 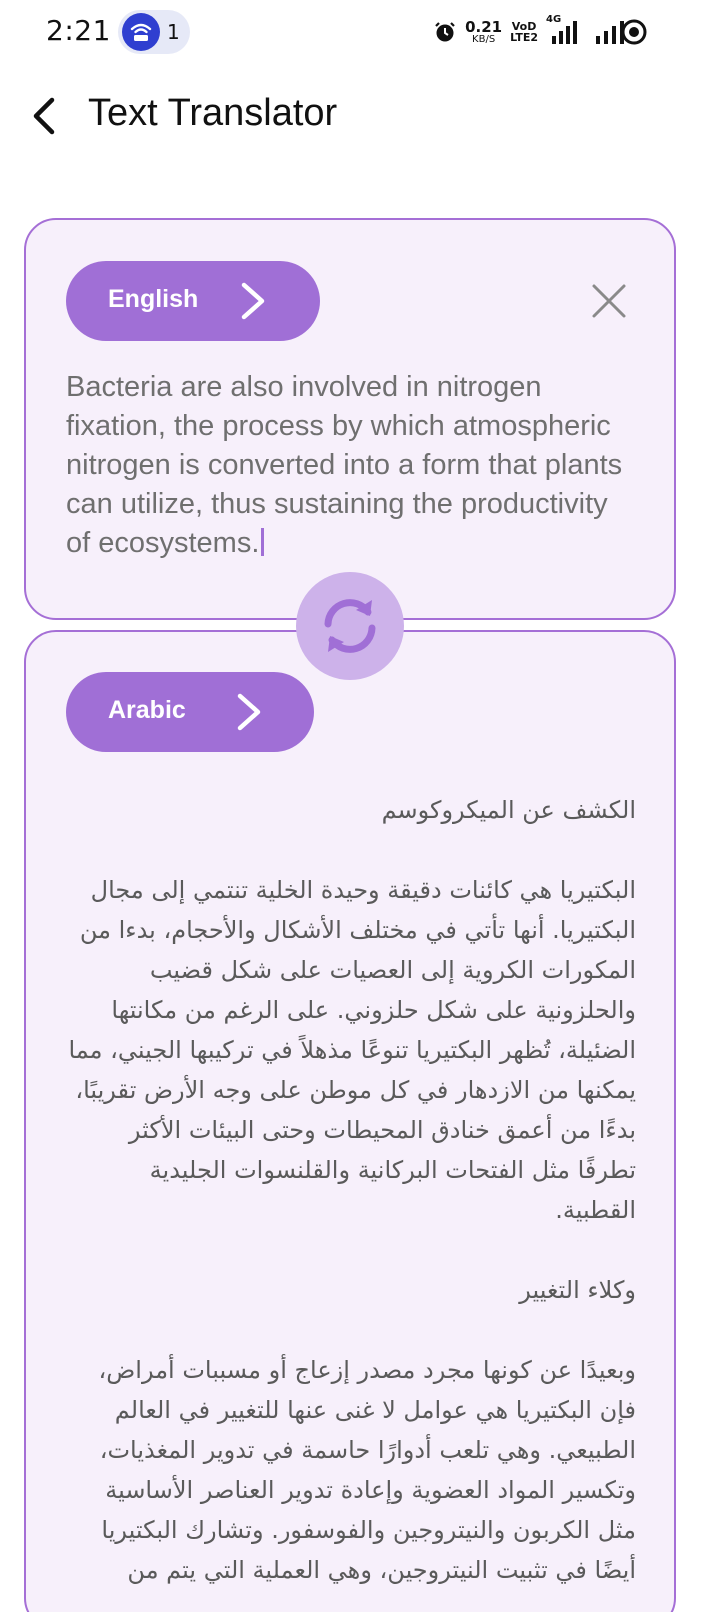 What do you see at coordinates (360, 32) in the screenshot?
I see `status-bar: 2:21 1 0.21 KB/S VoD LTE2 4G` at bounding box center [360, 32].